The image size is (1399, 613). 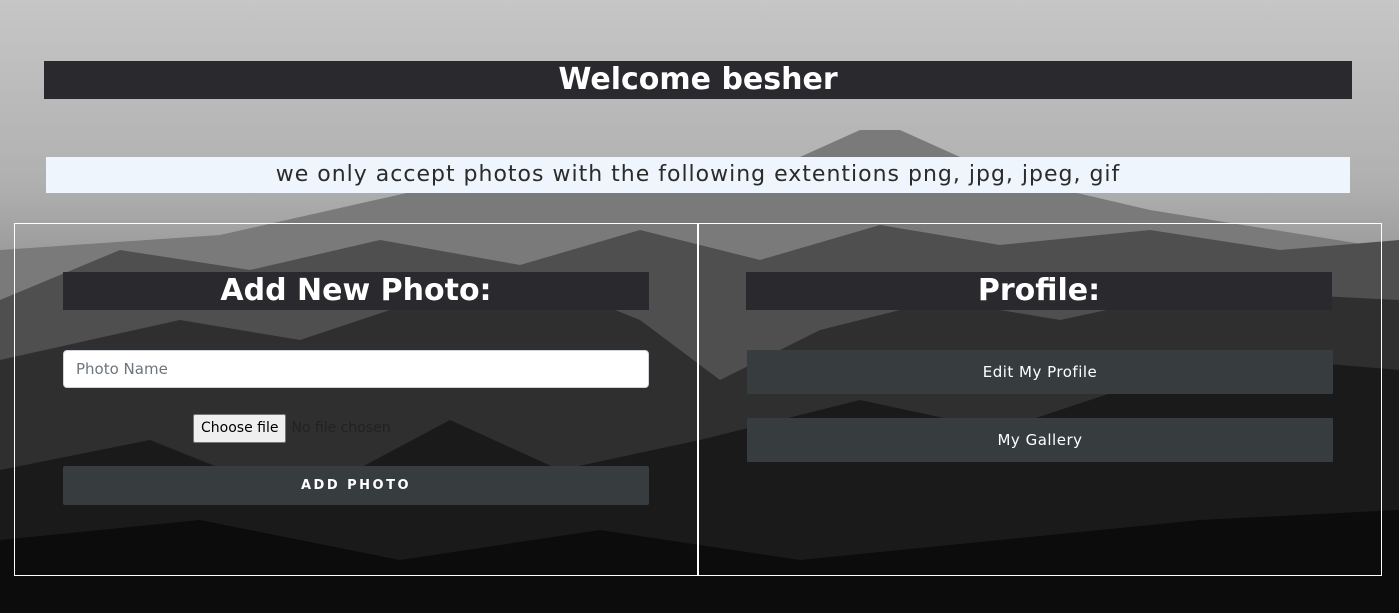 What do you see at coordinates (356, 291) in the screenshot?
I see `add-photo-title: Add New Photo:` at bounding box center [356, 291].